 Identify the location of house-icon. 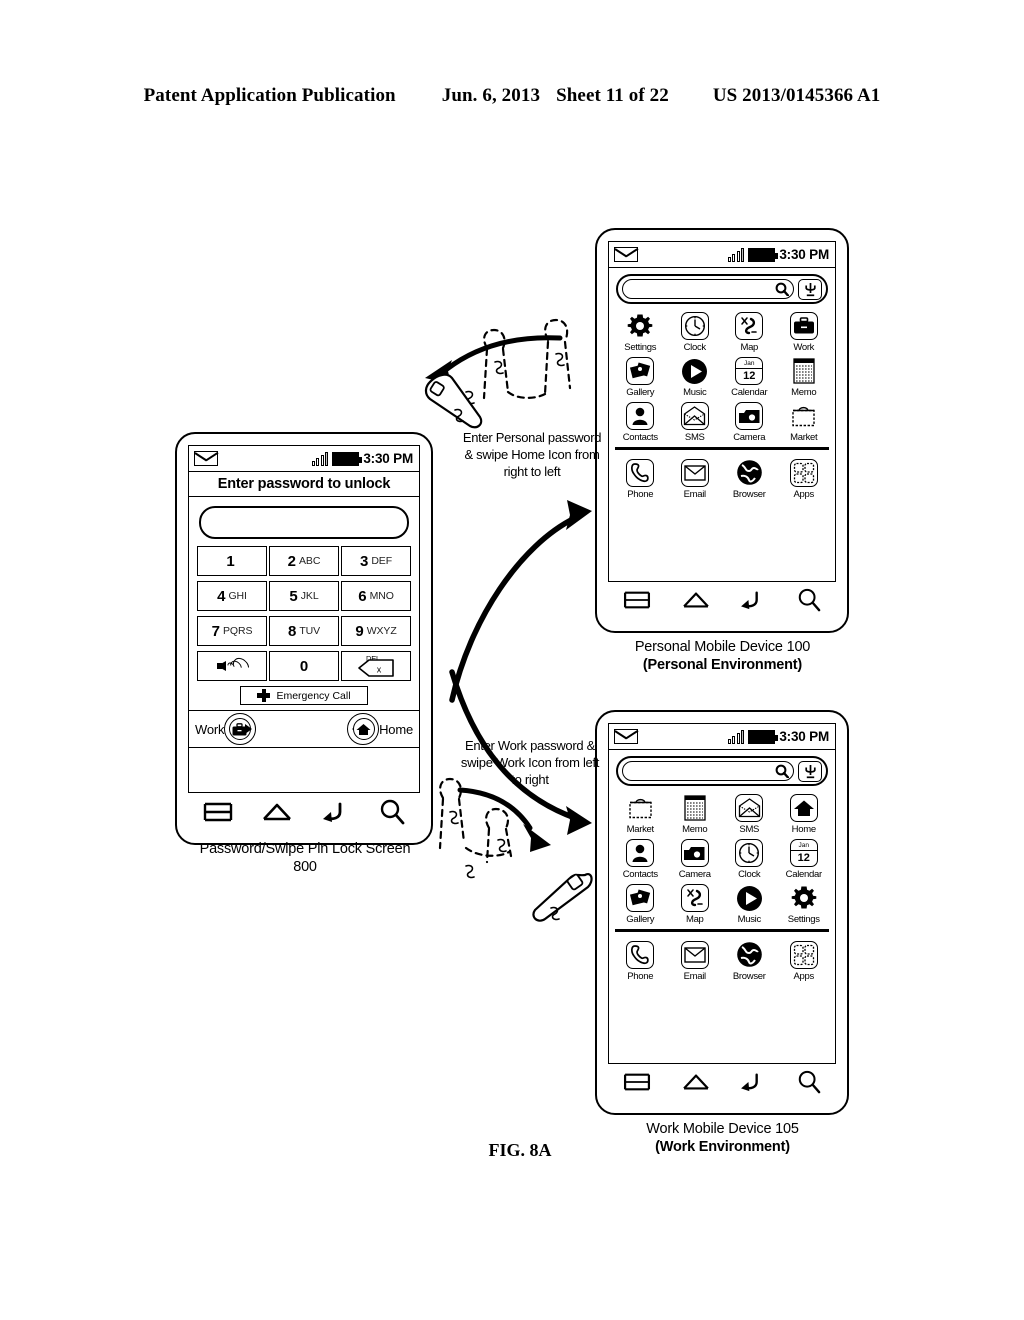
(363, 729).